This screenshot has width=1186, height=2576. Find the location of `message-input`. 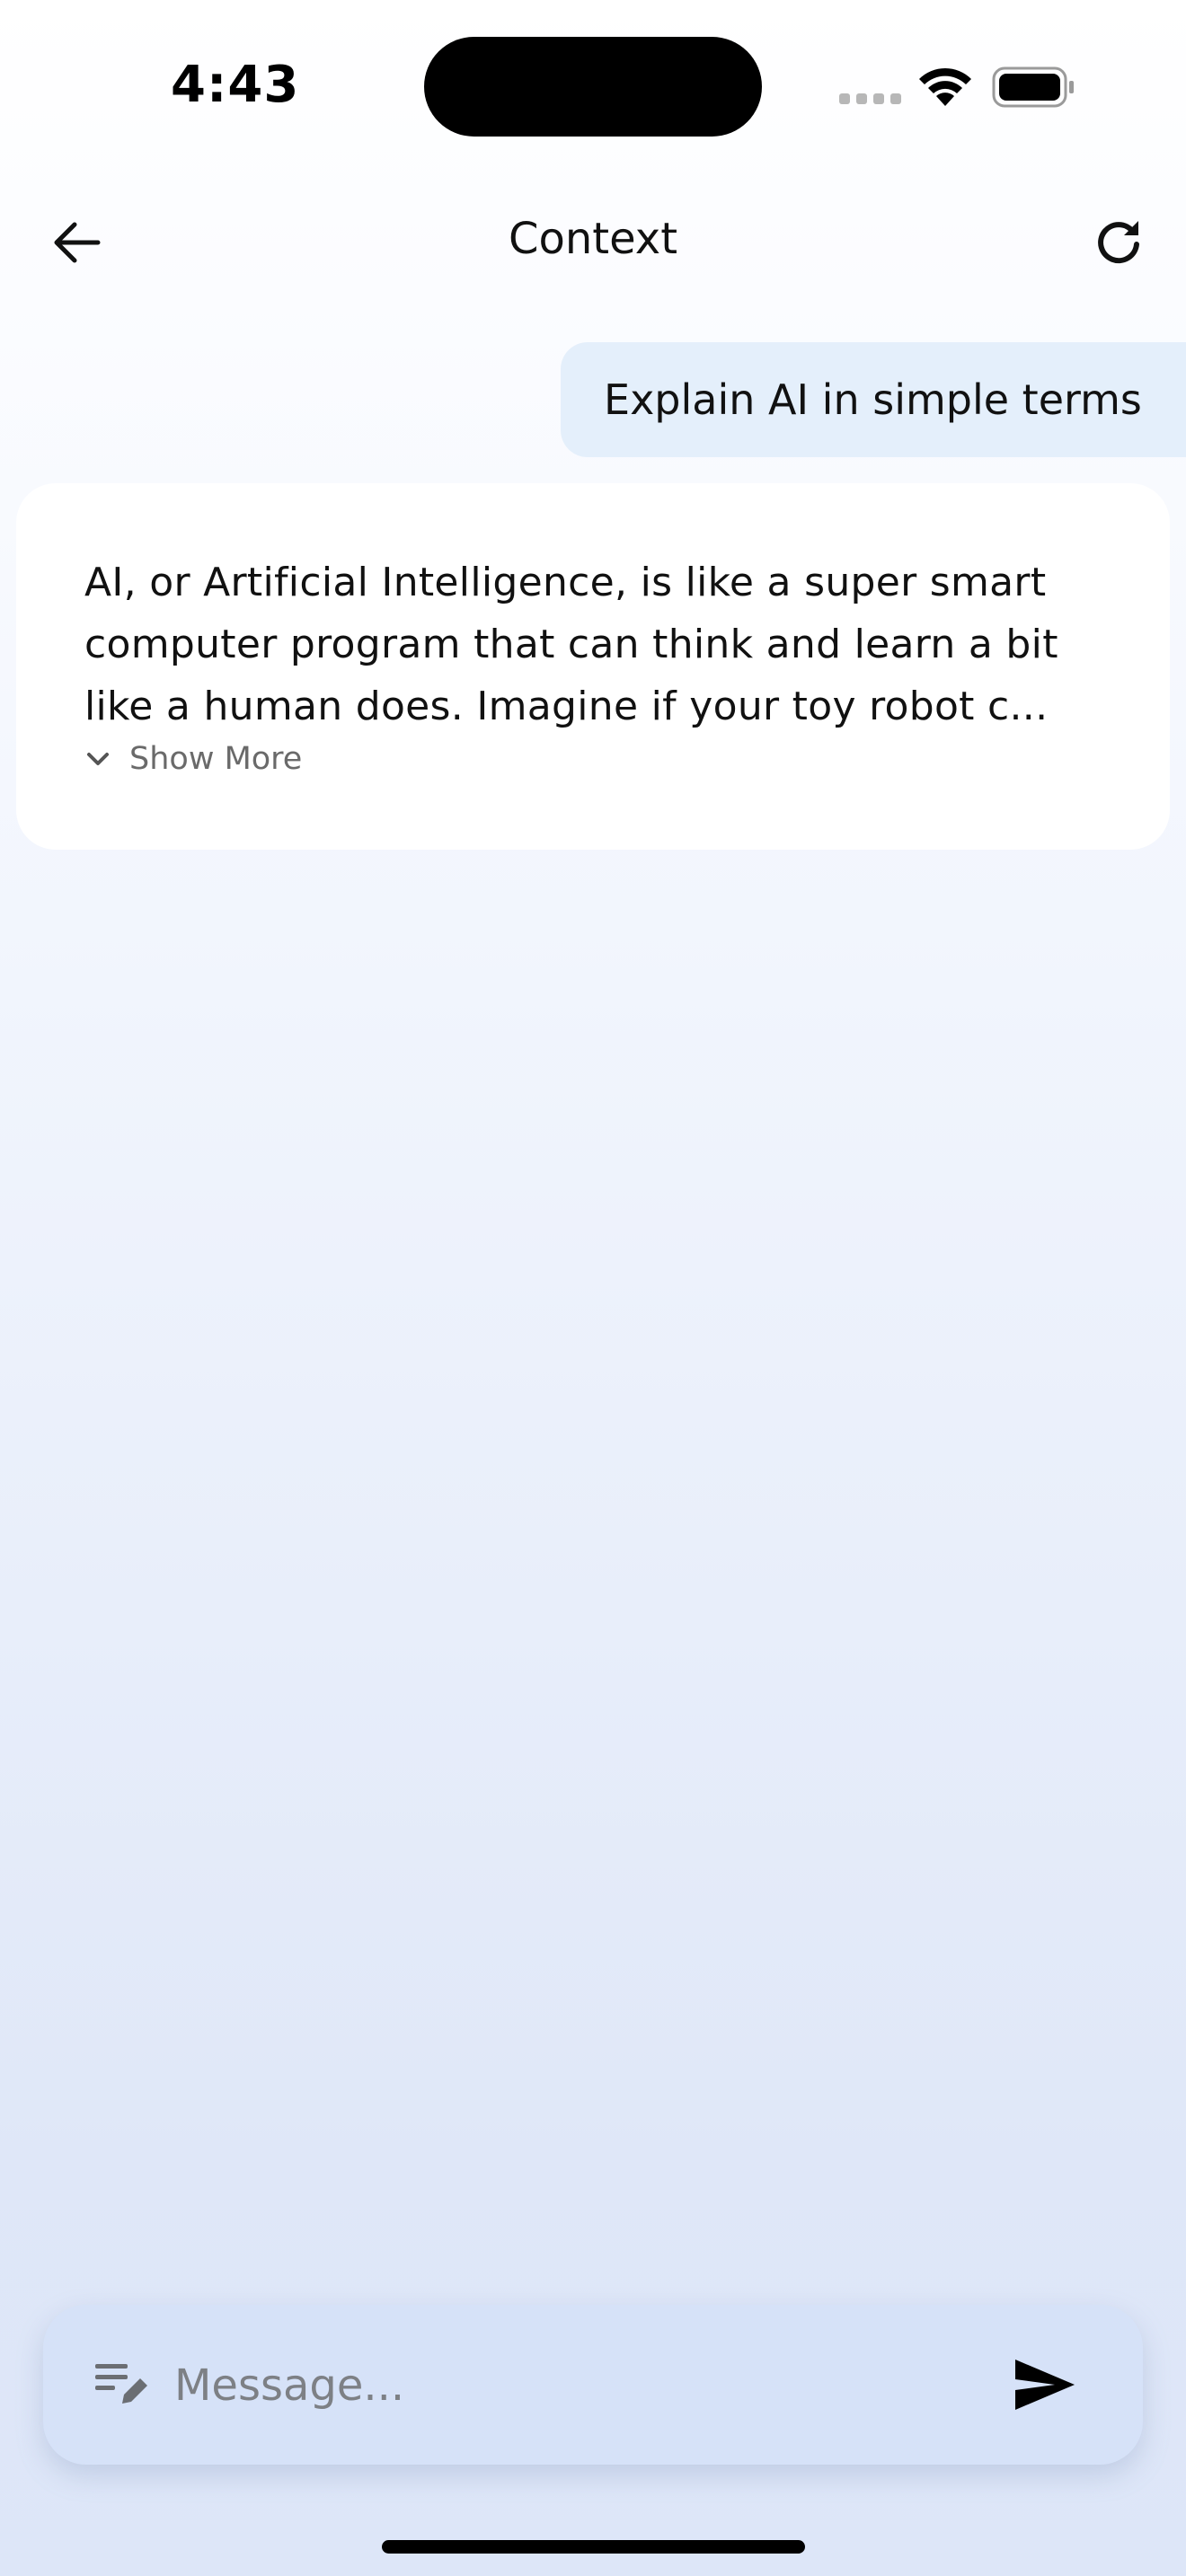

message-input is located at coordinates (588, 2385).